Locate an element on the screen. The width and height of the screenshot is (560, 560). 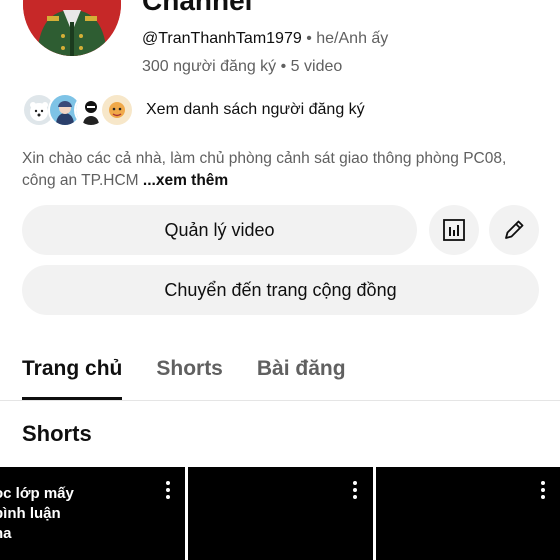
subscriber-avatar-cartoon is located at coordinates (117, 110).